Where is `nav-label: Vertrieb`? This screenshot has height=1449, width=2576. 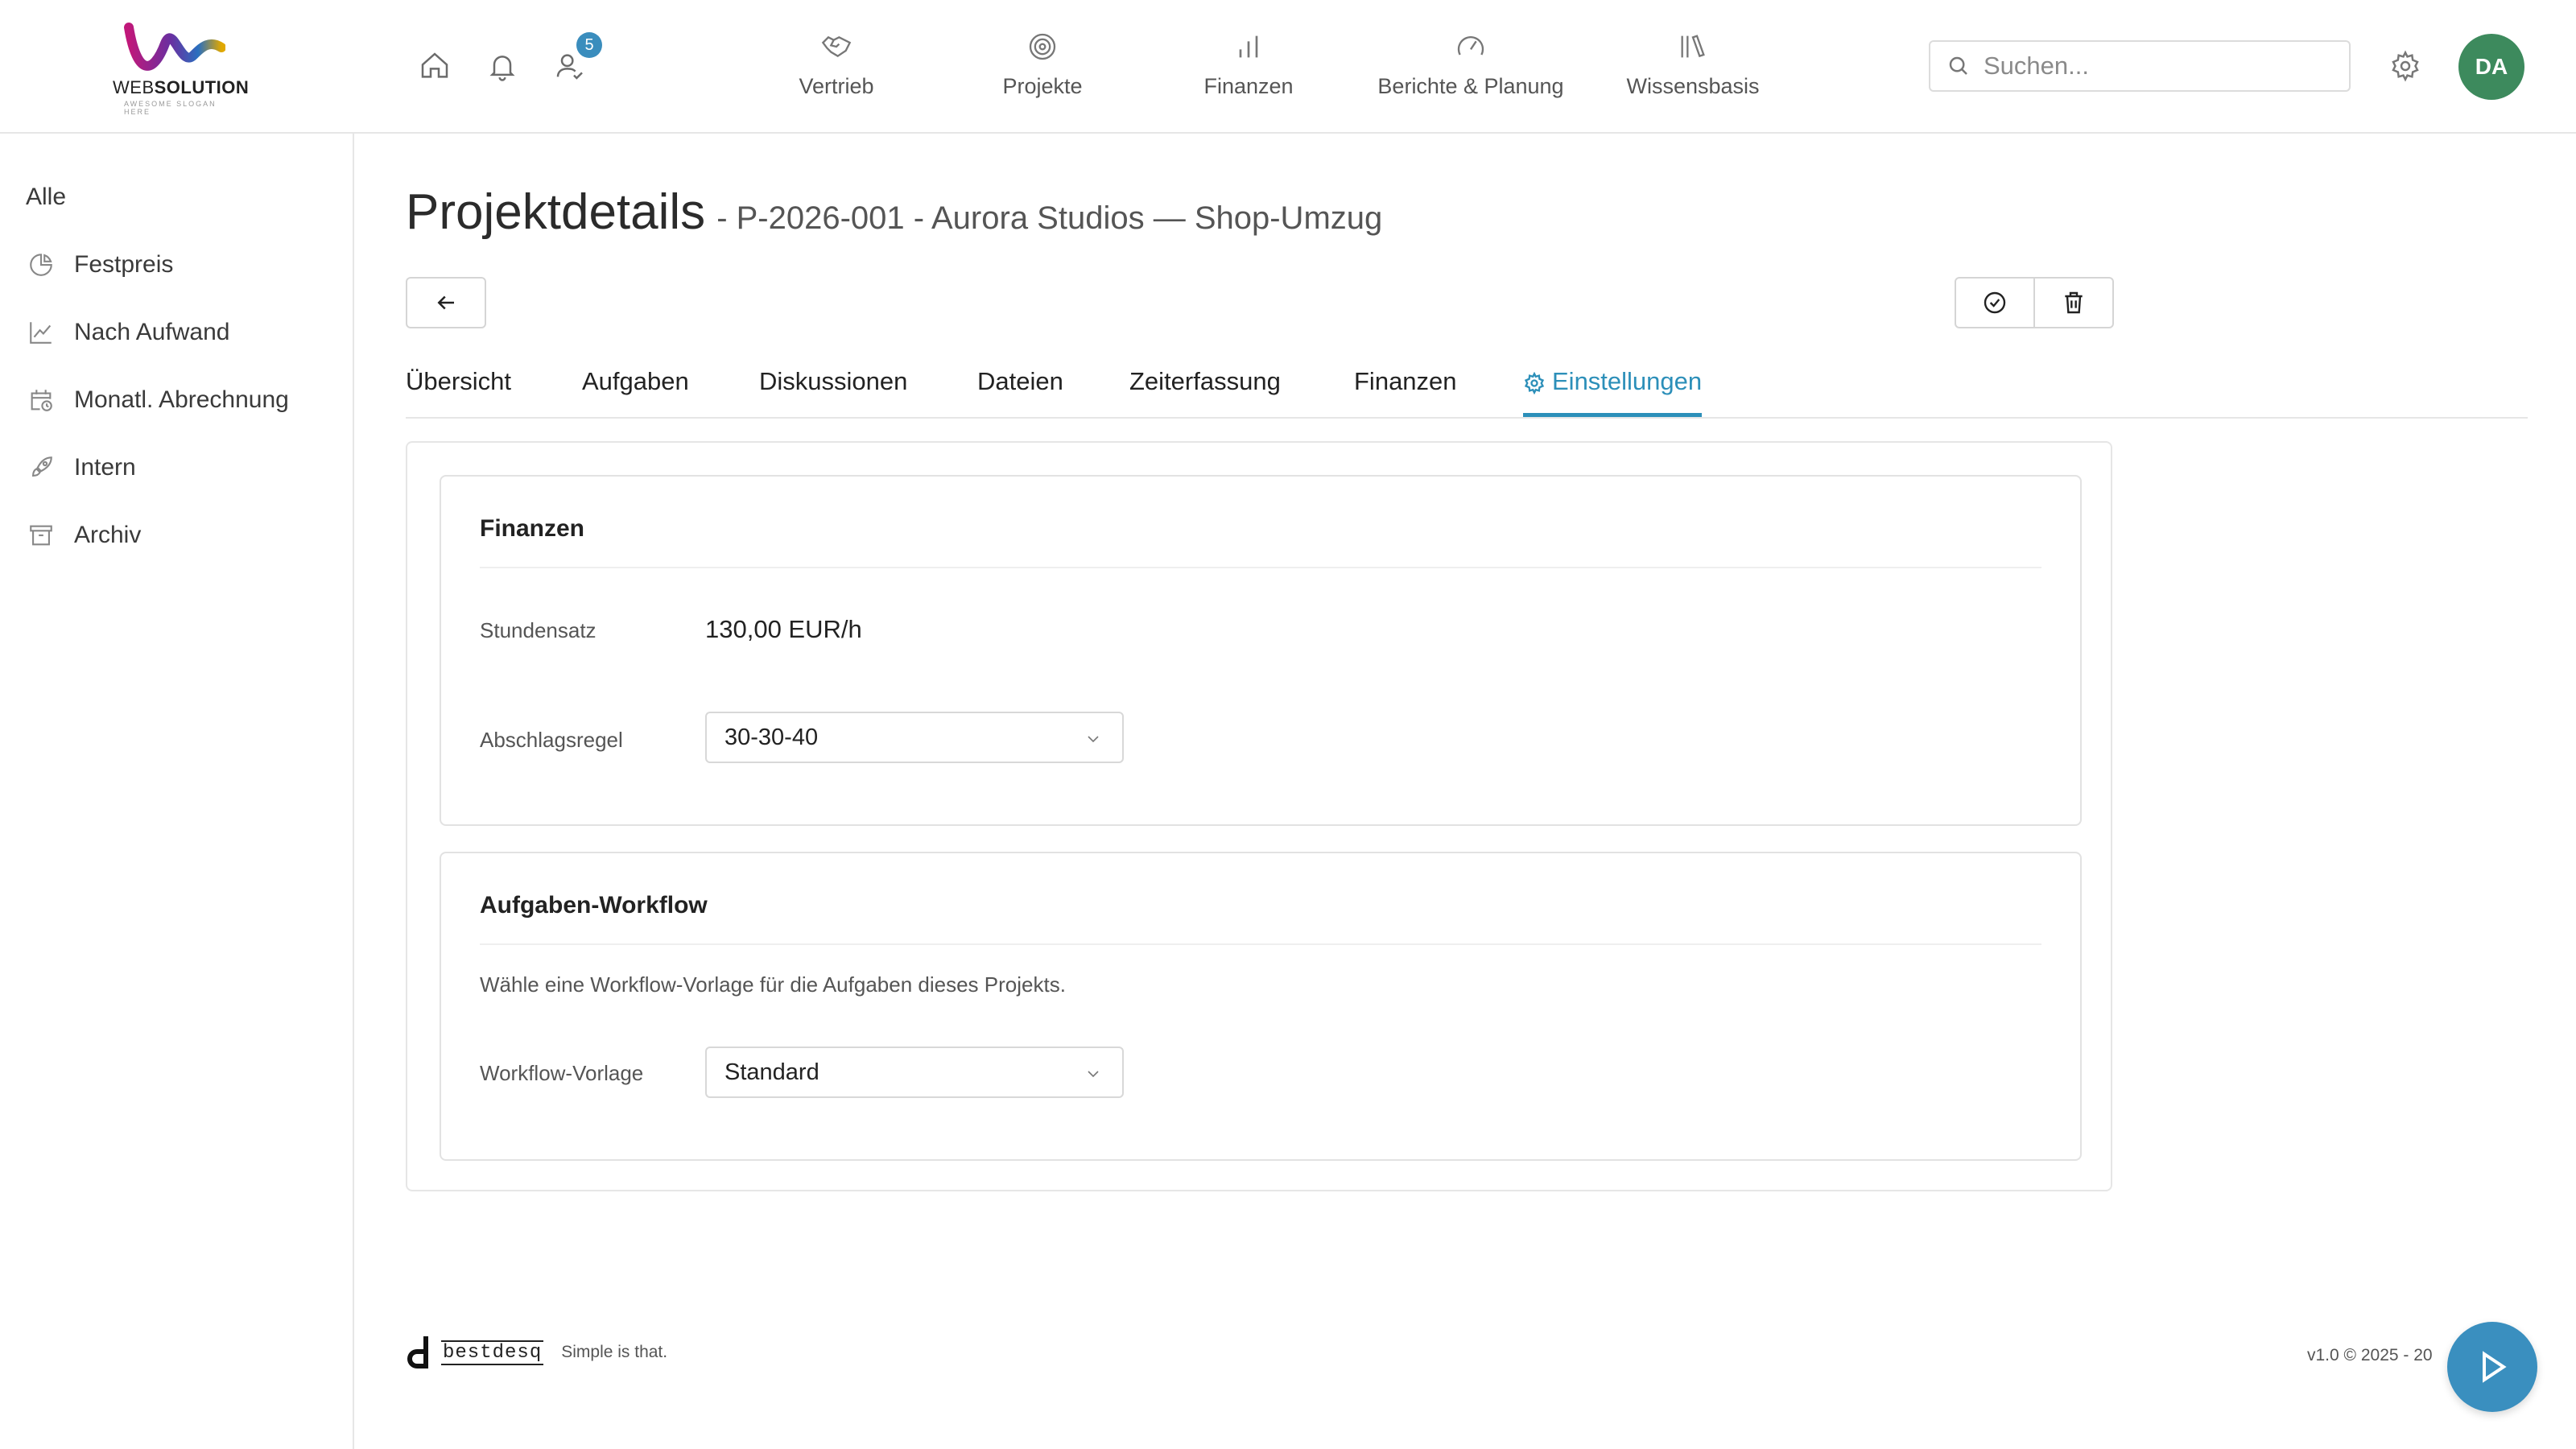
nav-label: Vertrieb is located at coordinates (836, 86).